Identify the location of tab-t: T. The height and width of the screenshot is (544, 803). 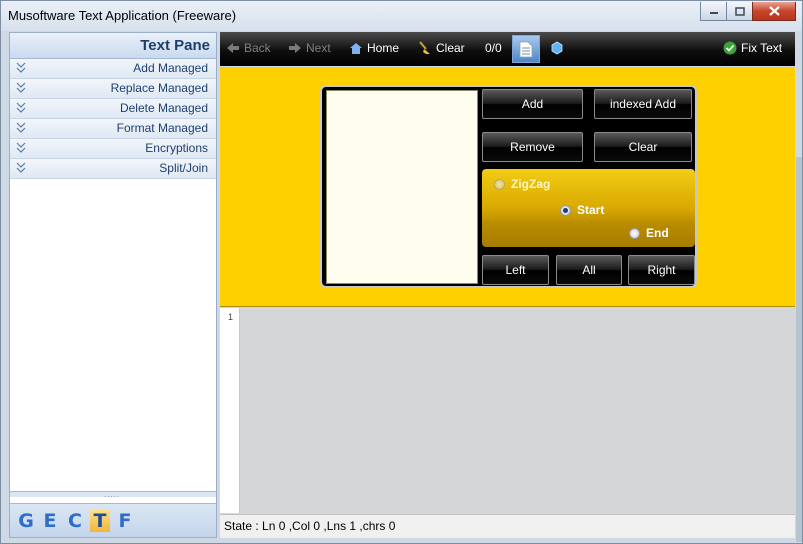
(100, 521).